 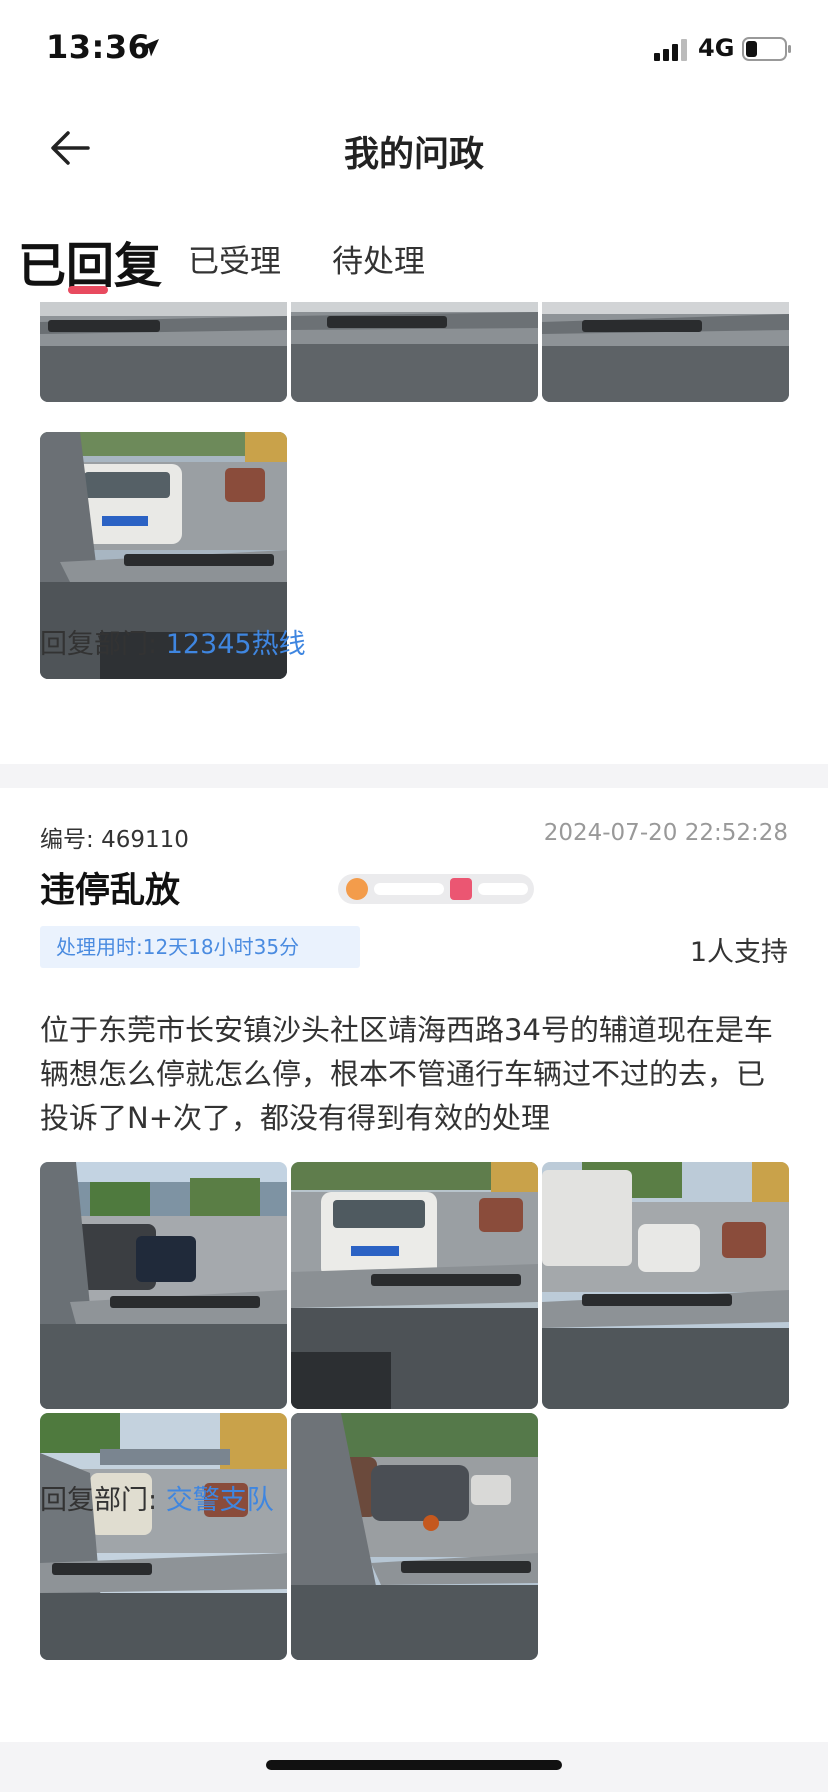 I want to click on reply-department-link: 12345热线, so click(x=236, y=644).